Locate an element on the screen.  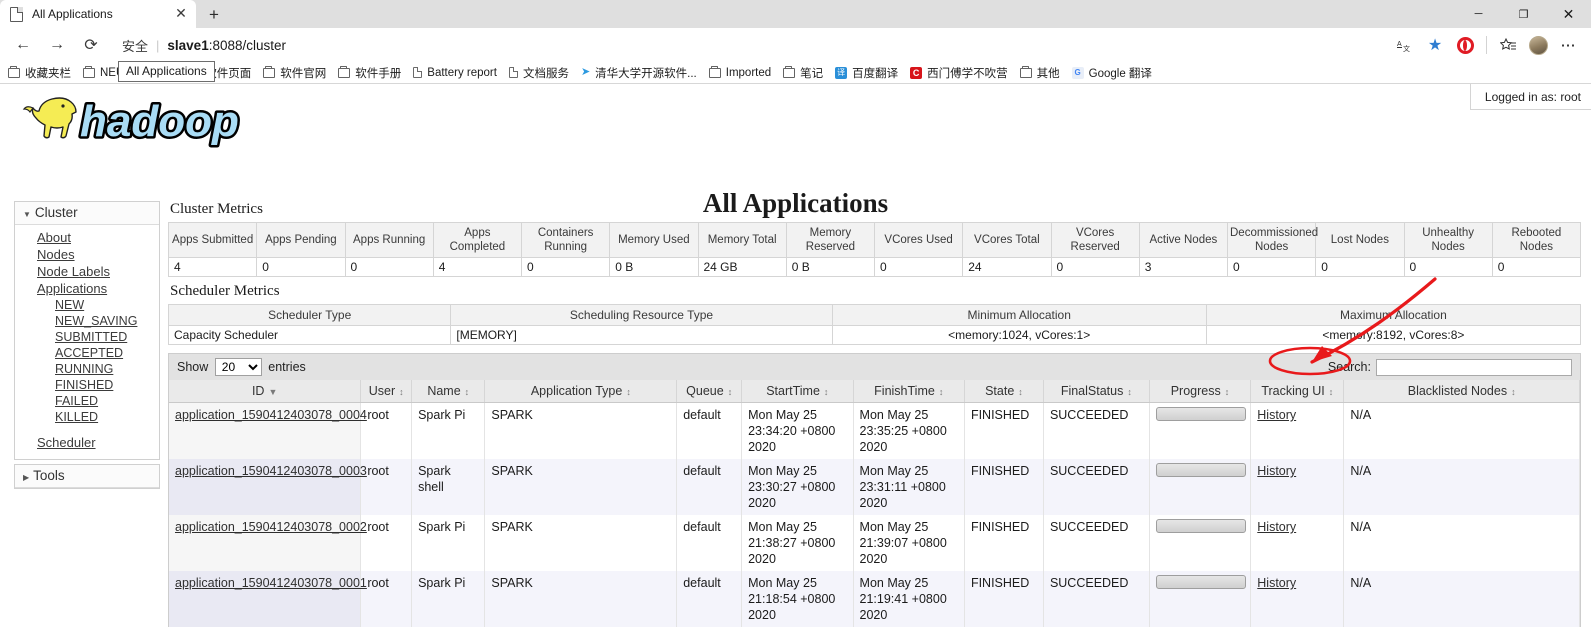
column-label: Queue is located at coordinates (705, 391).